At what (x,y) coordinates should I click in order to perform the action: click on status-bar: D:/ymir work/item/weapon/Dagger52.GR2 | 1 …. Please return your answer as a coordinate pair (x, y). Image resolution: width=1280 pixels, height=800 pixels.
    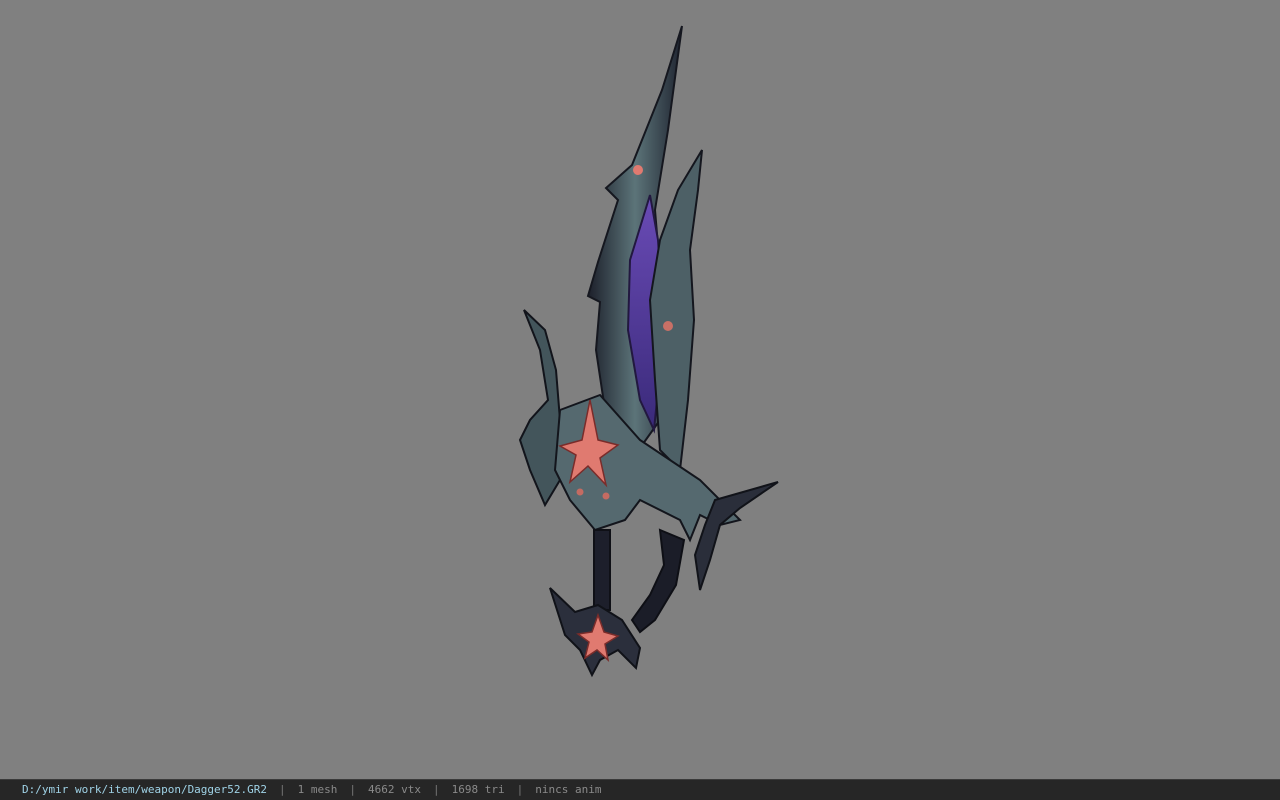
    Looking at the image, I should click on (640, 789).